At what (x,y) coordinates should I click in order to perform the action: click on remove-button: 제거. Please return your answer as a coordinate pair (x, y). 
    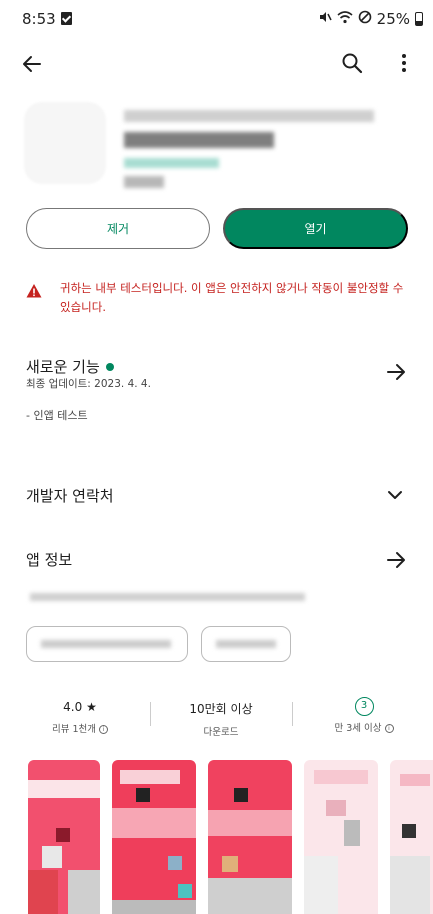
    Looking at the image, I should click on (118, 228).